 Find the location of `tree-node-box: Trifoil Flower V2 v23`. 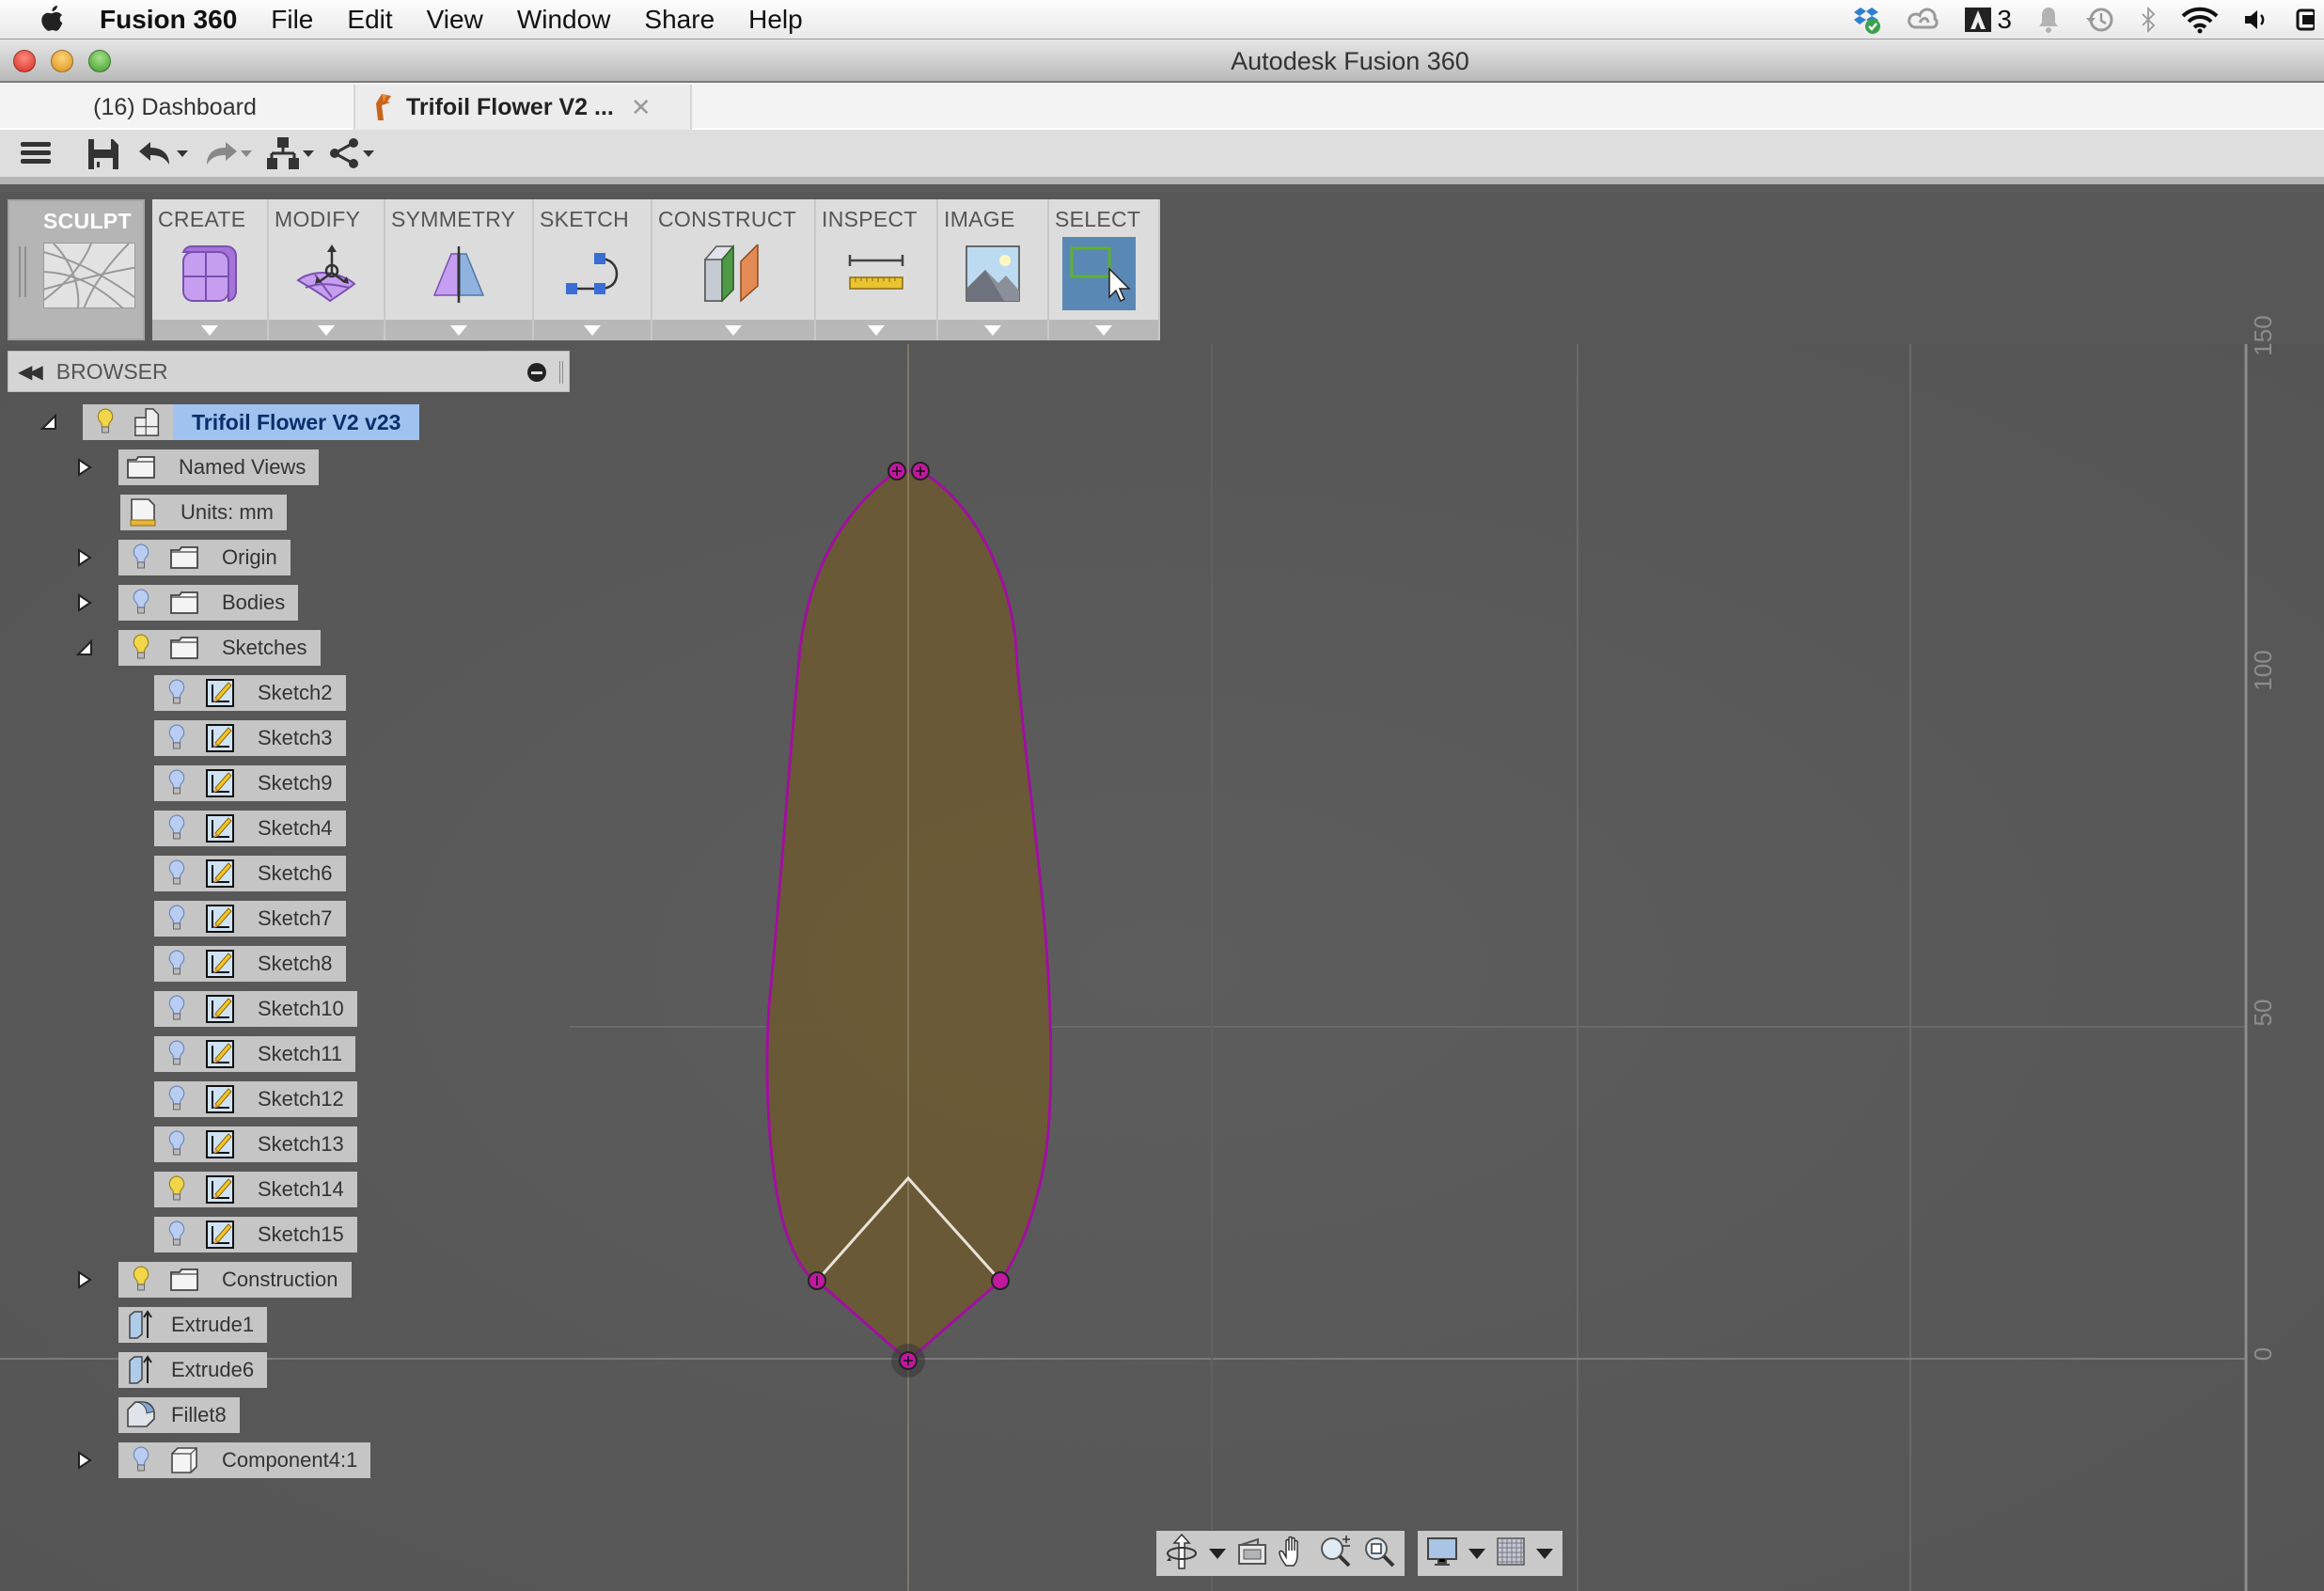

tree-node-box: Trifoil Flower V2 v23 is located at coordinates (252, 422).